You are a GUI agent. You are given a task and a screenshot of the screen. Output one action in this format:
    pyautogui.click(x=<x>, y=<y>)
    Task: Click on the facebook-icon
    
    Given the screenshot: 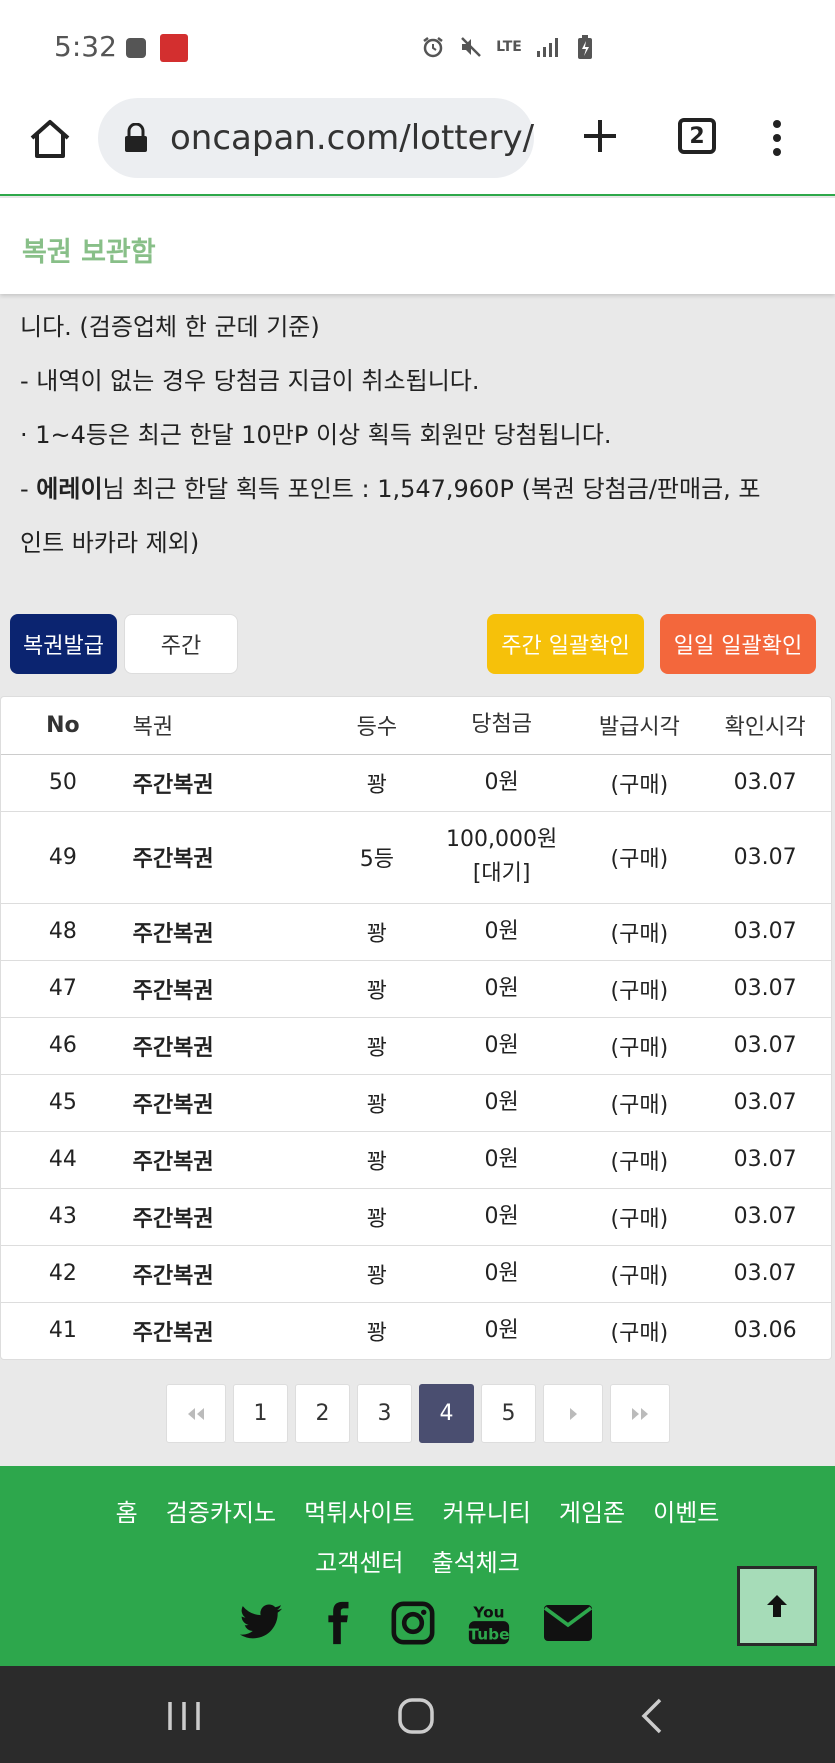 What is the action you would take?
    pyautogui.click(x=337, y=1623)
    